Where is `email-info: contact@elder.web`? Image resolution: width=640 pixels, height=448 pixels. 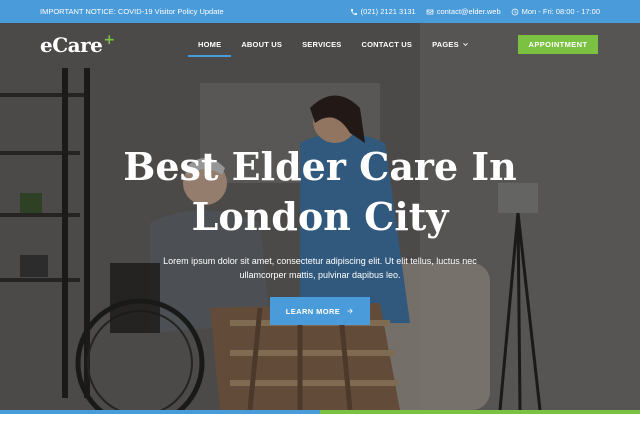
email-info: contact@elder.web is located at coordinates (463, 11).